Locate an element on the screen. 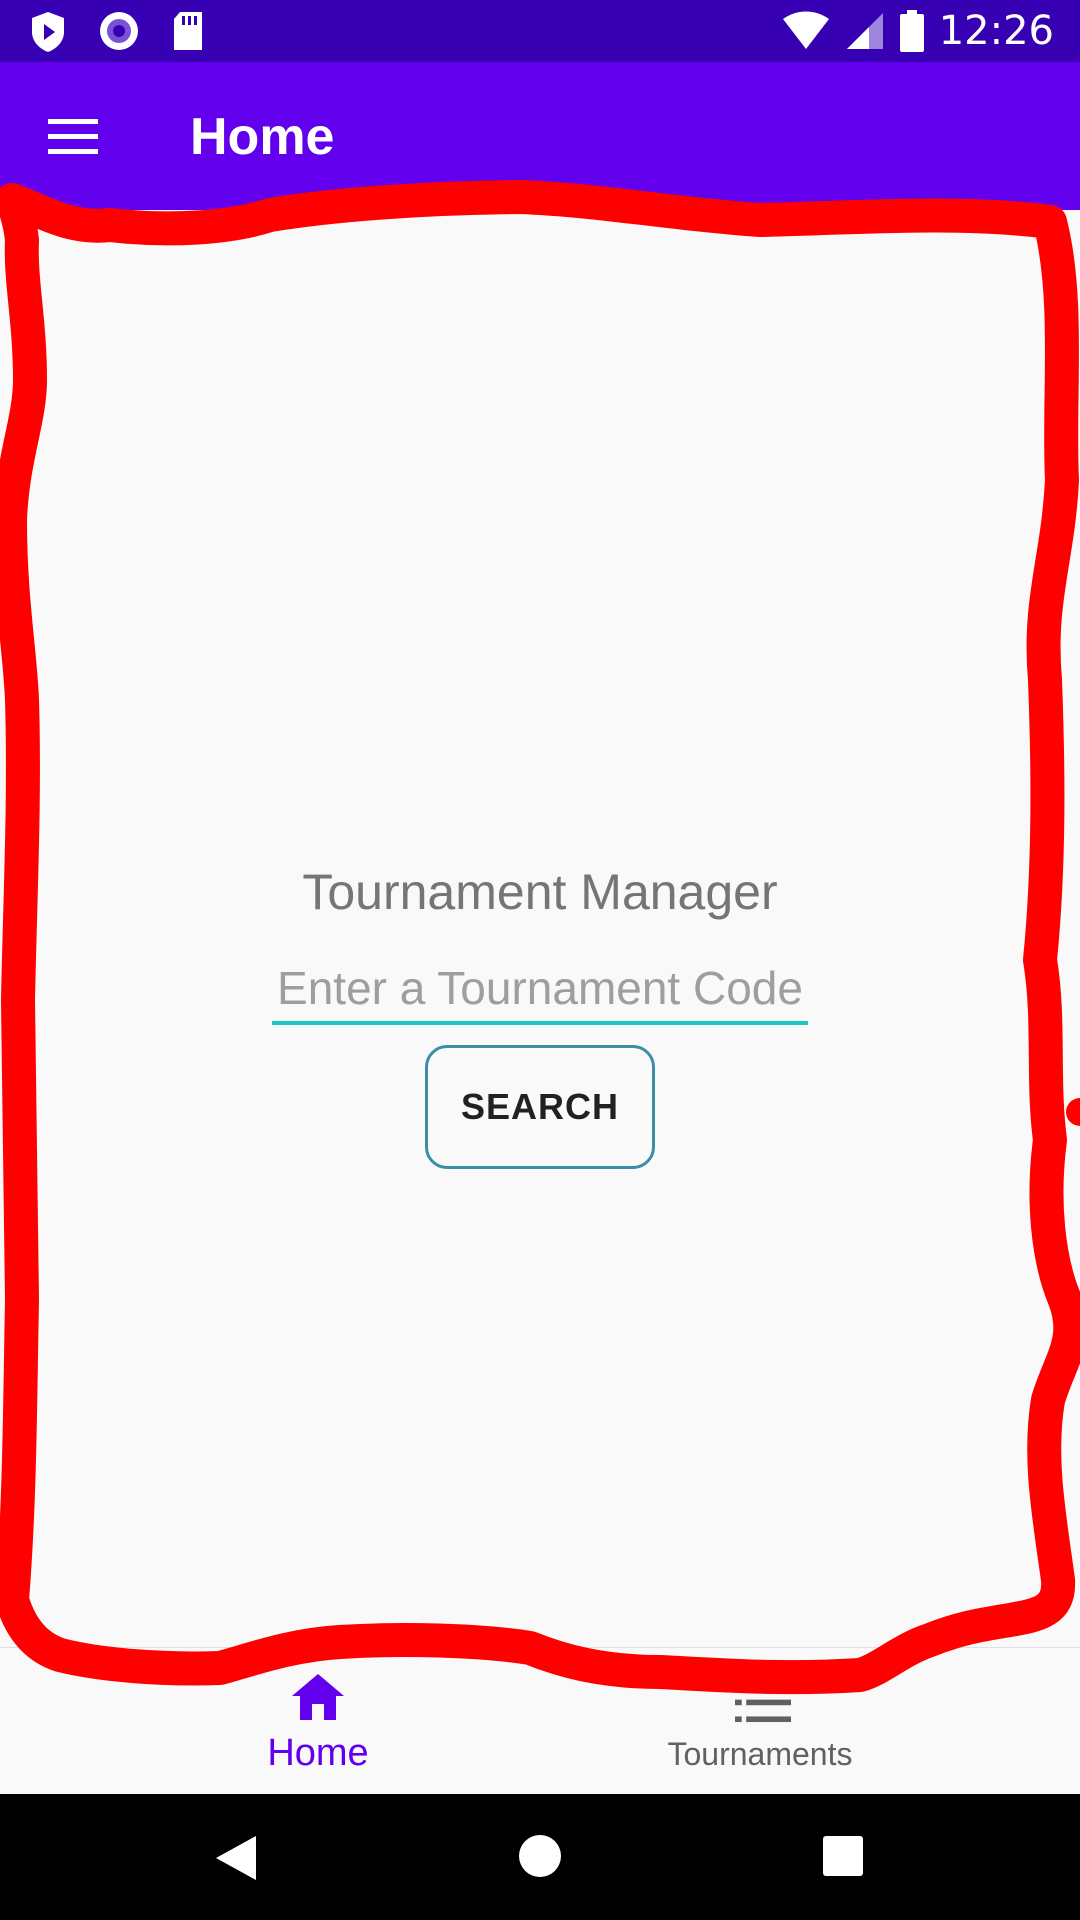  bottom-navigation: Home Tournaments is located at coordinates (540, 1721).